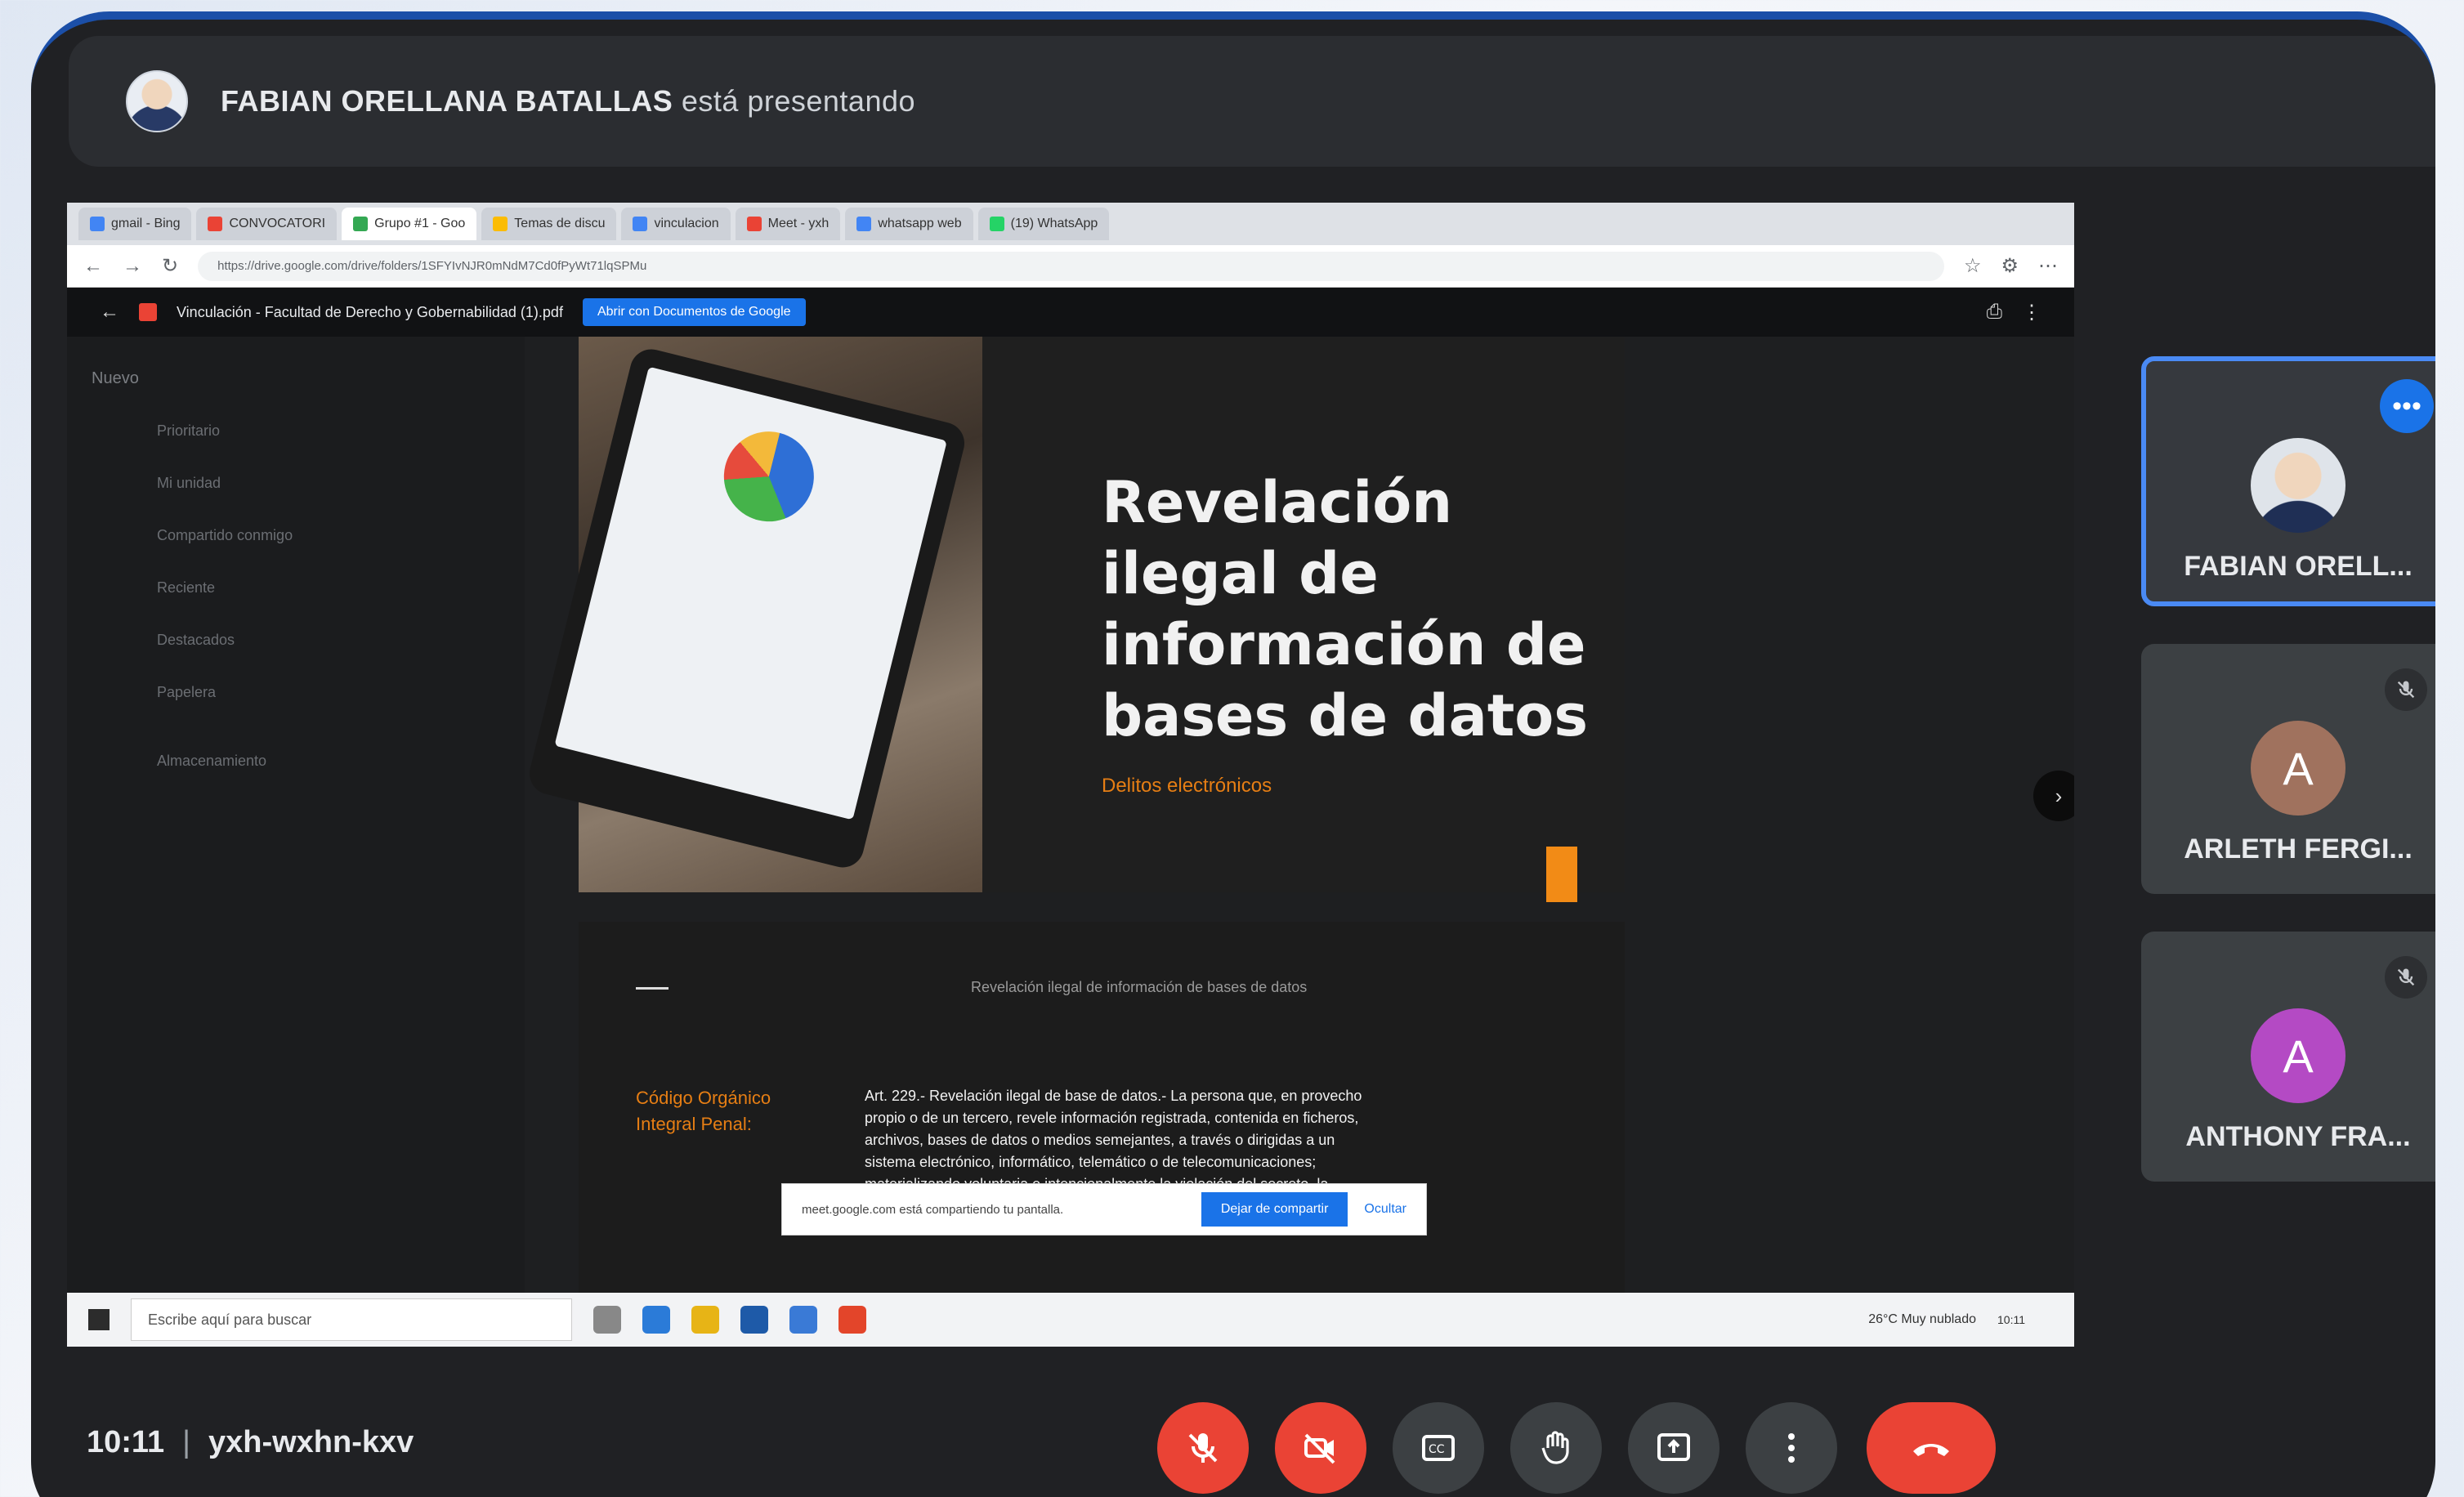 This screenshot has width=2464, height=1497. What do you see at coordinates (788, 224) in the screenshot?
I see `browser-tab: Meet - yxh` at bounding box center [788, 224].